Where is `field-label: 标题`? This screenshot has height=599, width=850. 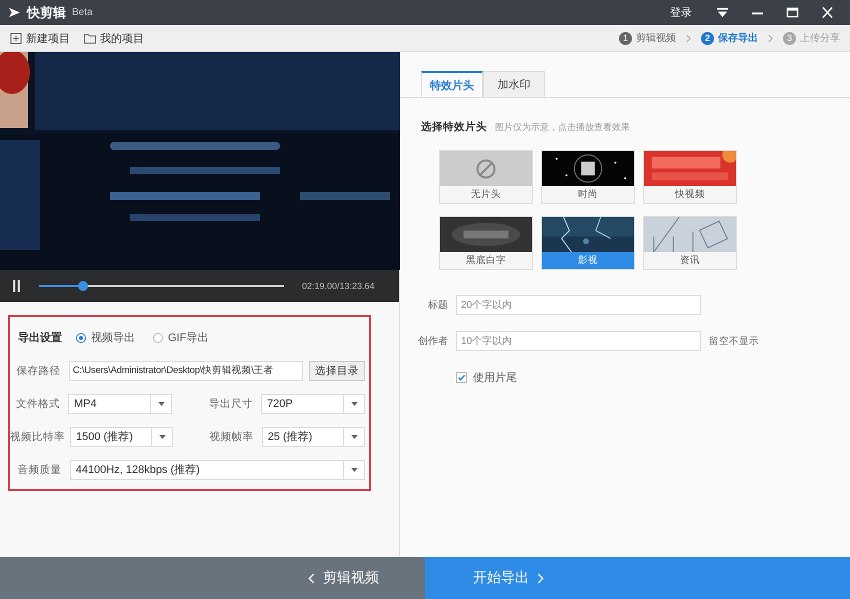 field-label: 标题 is located at coordinates (437, 305).